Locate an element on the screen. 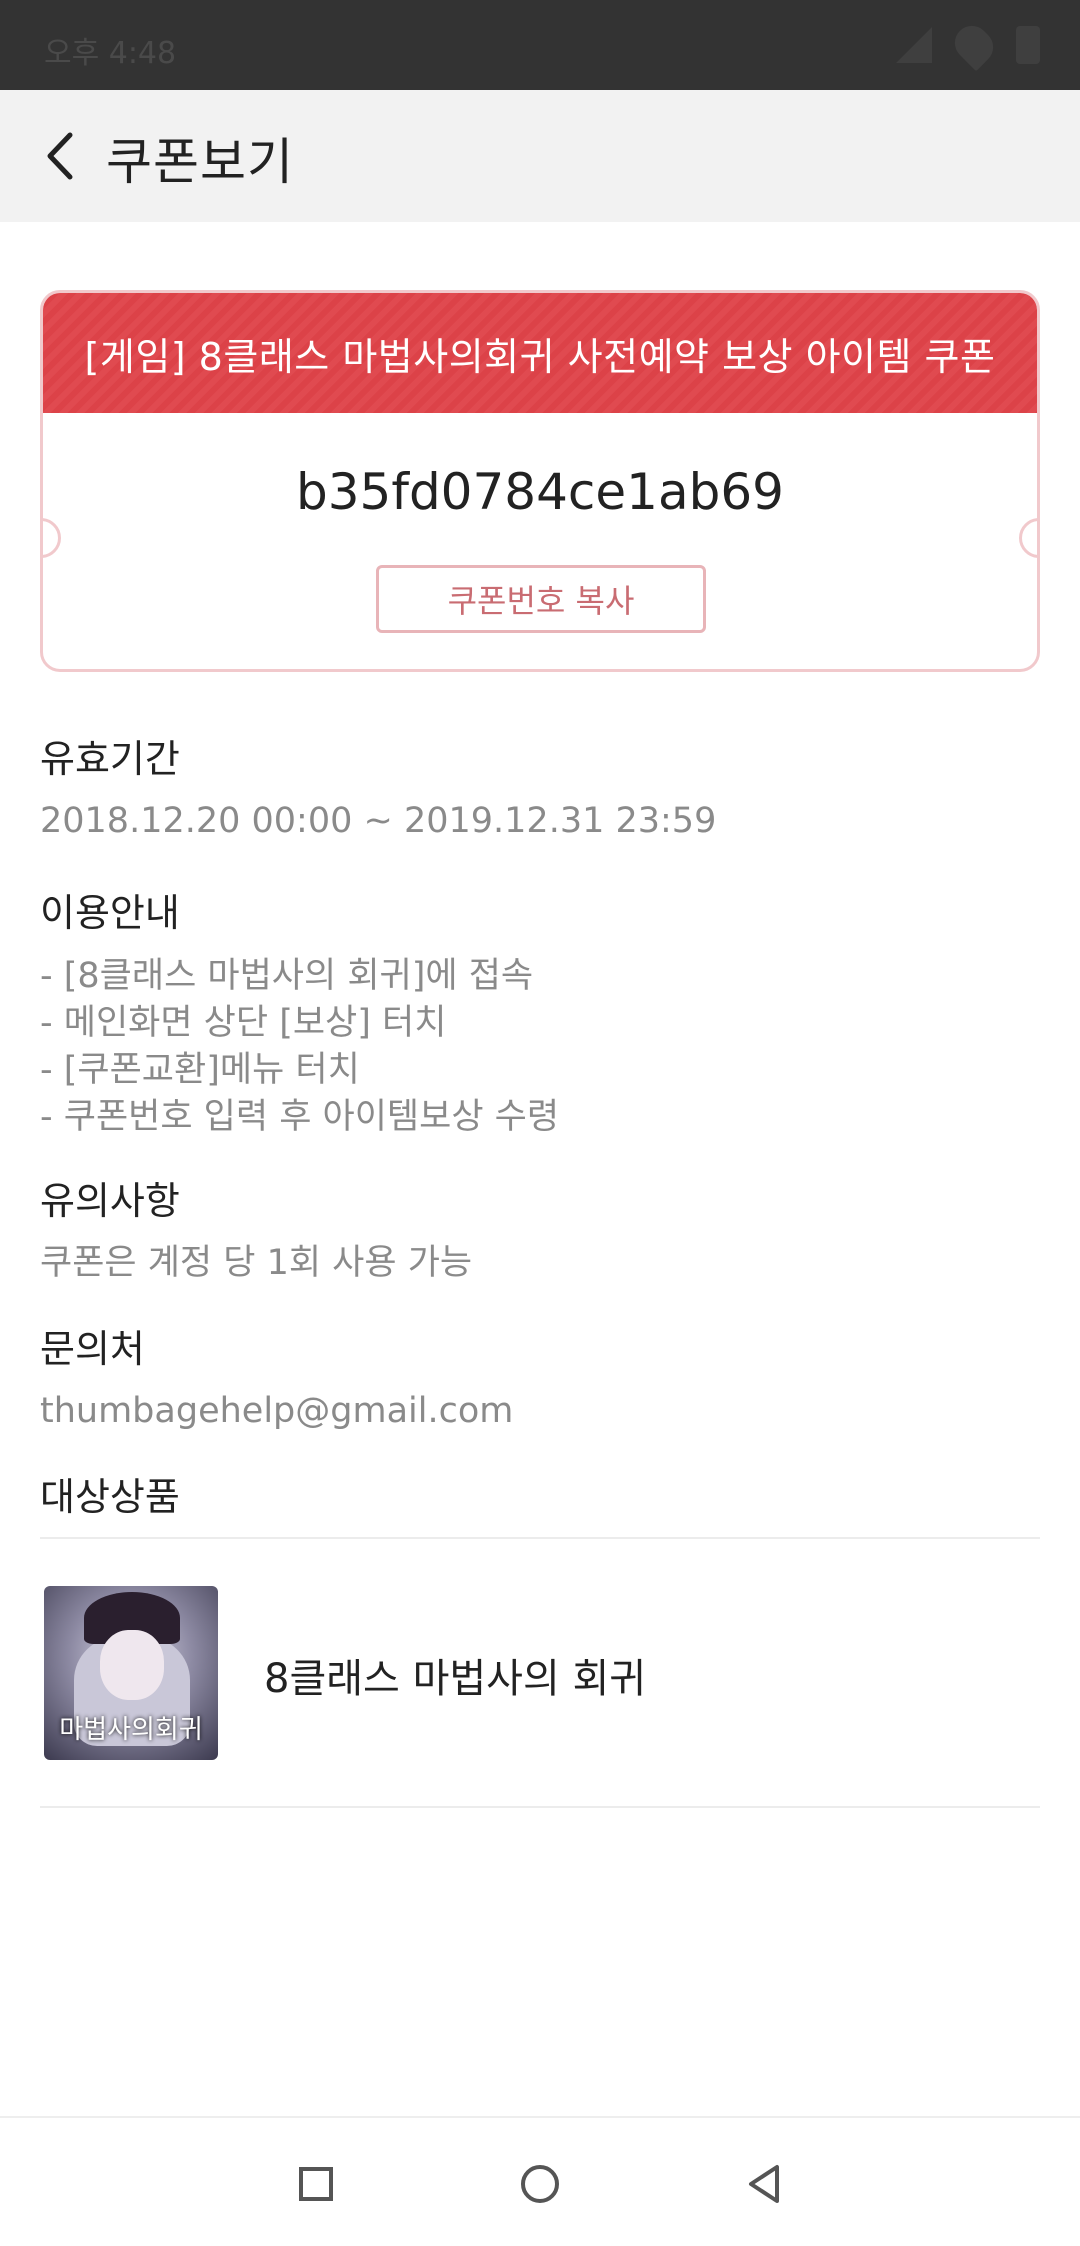  contact-title: 문의처 is located at coordinates (92, 1349).